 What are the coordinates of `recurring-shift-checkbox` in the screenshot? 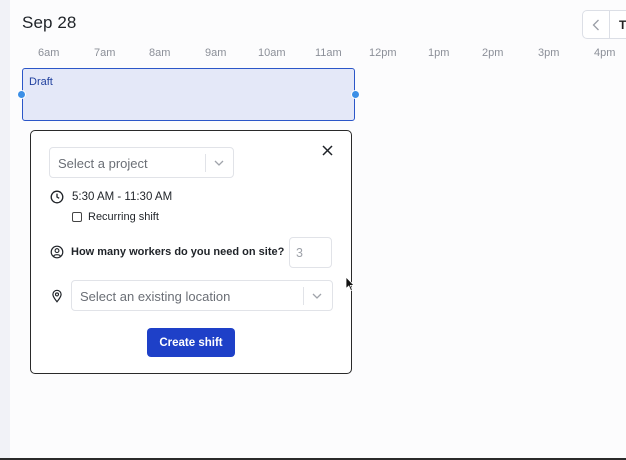 It's located at (77, 217).